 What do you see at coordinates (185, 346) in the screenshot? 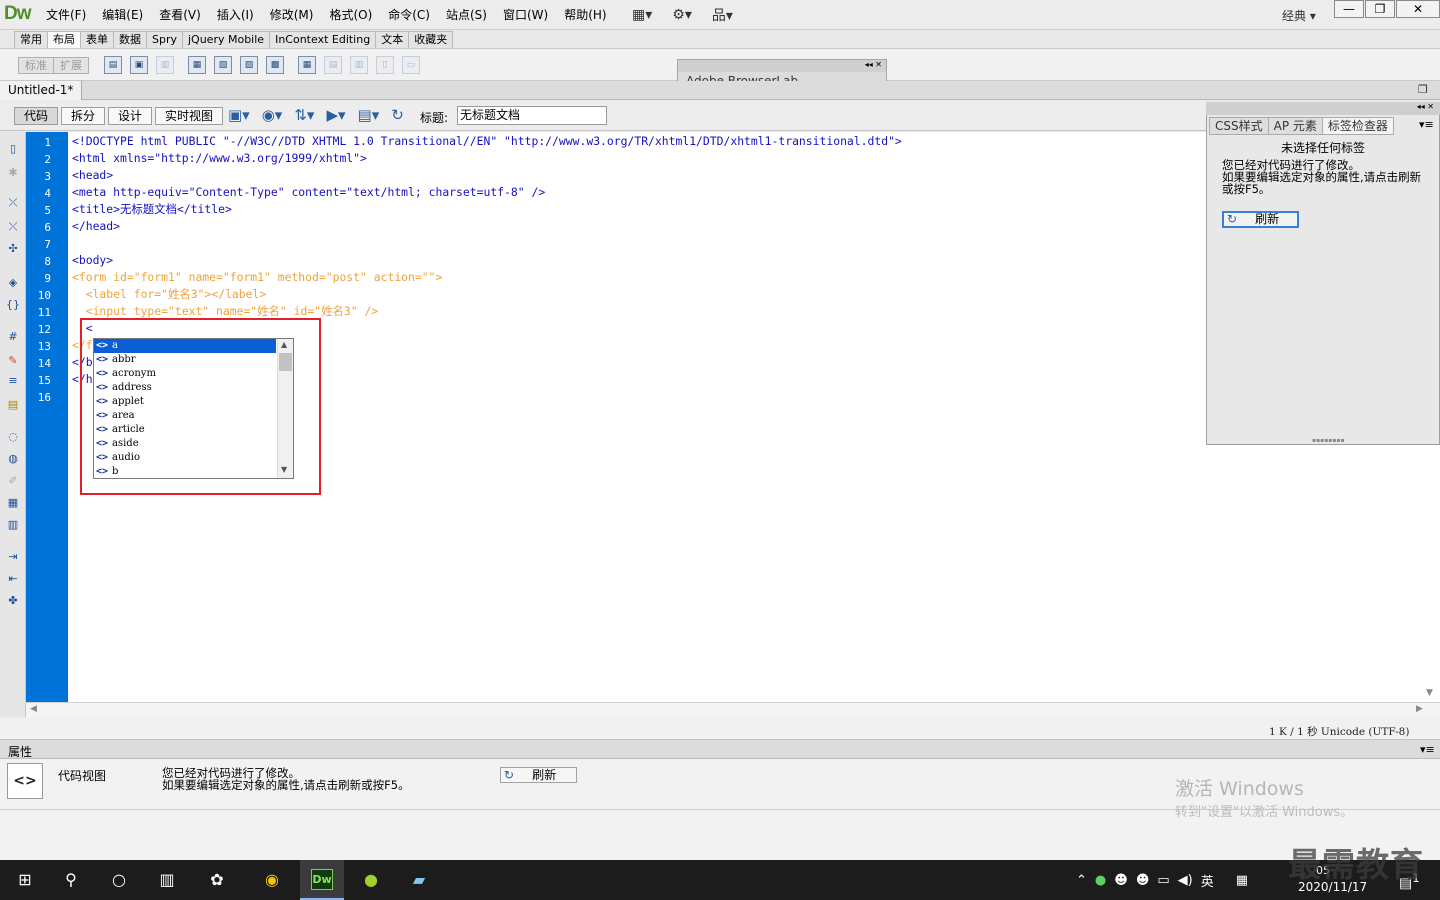
I see `list-item: <> a` at bounding box center [185, 346].